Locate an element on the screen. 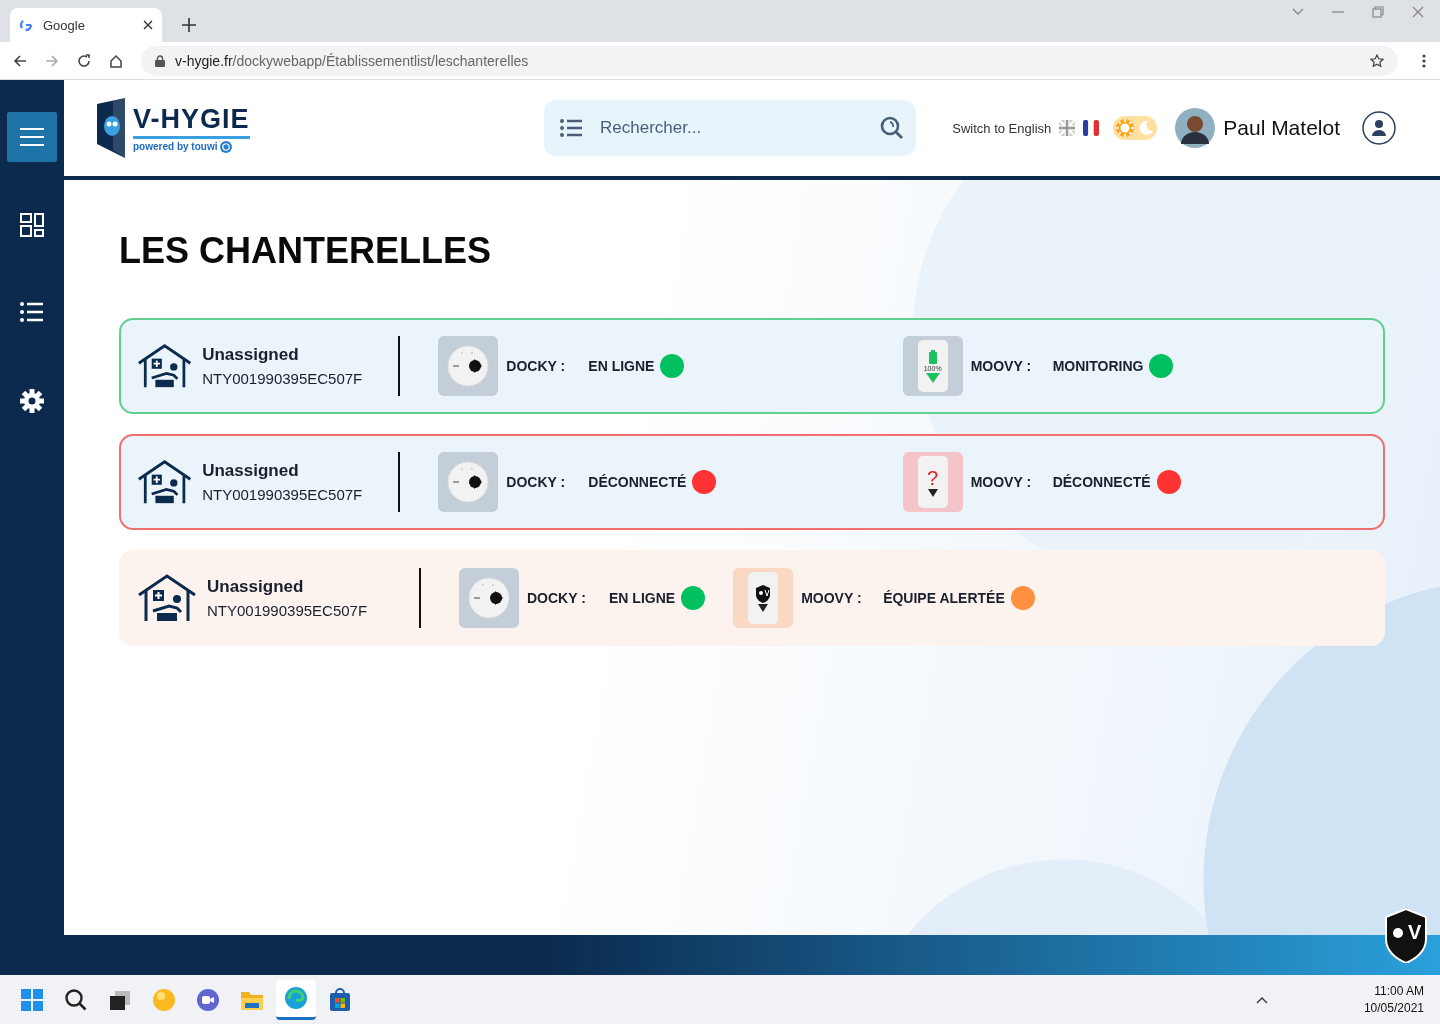  logo-tagline: powered by touwi is located at coordinates (175, 146).